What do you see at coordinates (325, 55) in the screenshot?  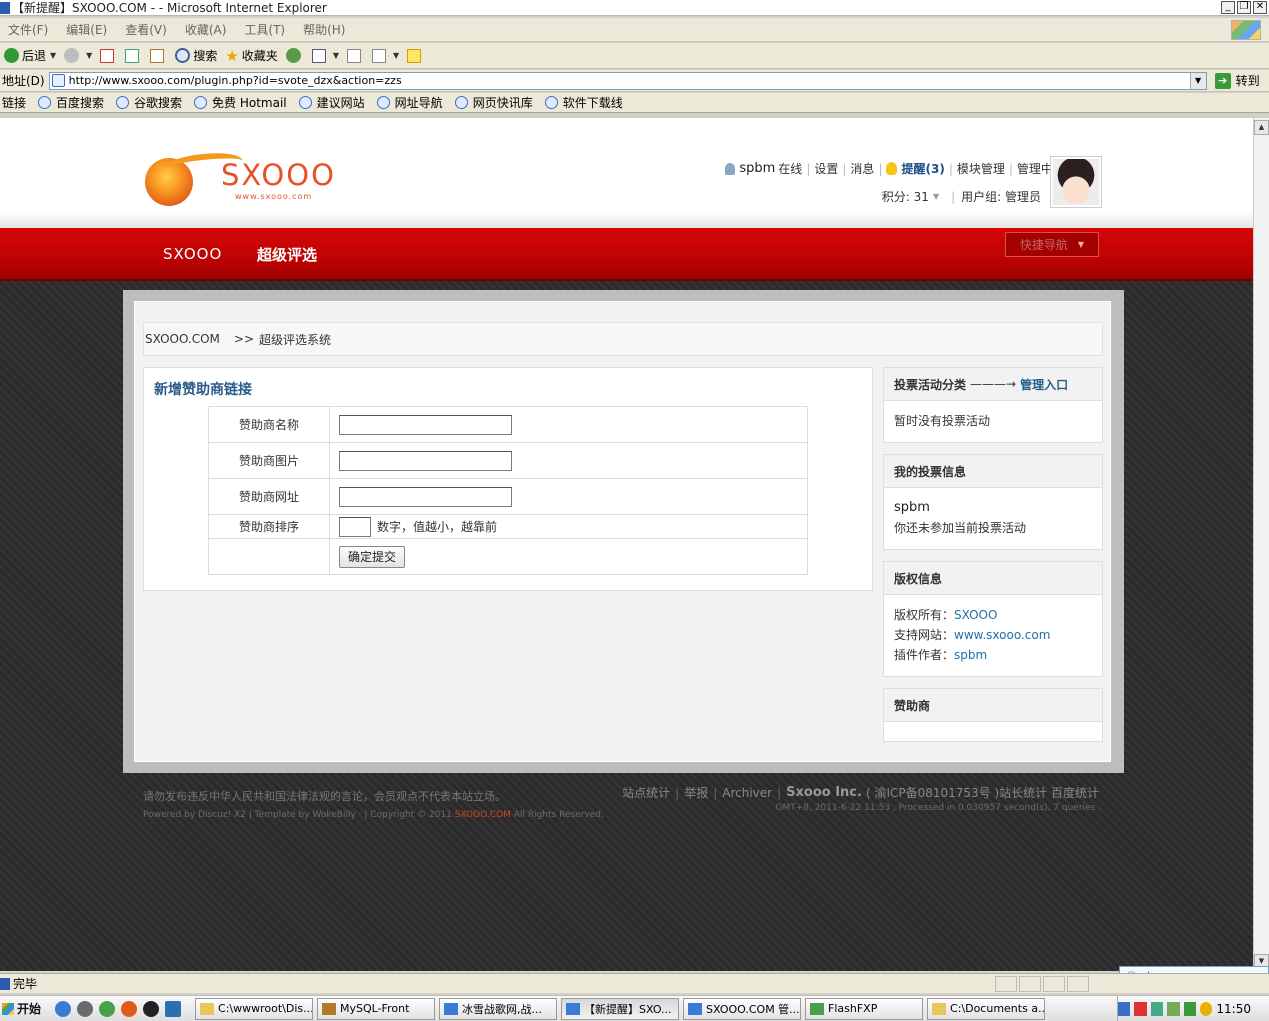 I see `mail-button: ▼` at bounding box center [325, 55].